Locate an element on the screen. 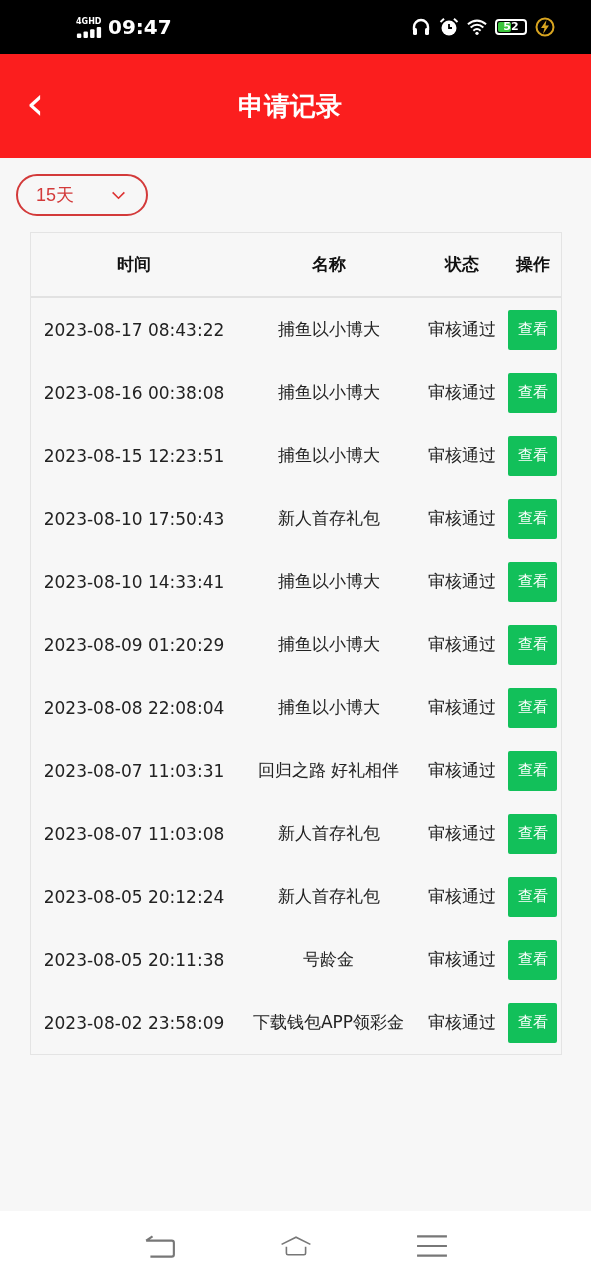 Image resolution: width=591 pixels, height=1280 pixels. column-header: 状态 is located at coordinates (462, 265).